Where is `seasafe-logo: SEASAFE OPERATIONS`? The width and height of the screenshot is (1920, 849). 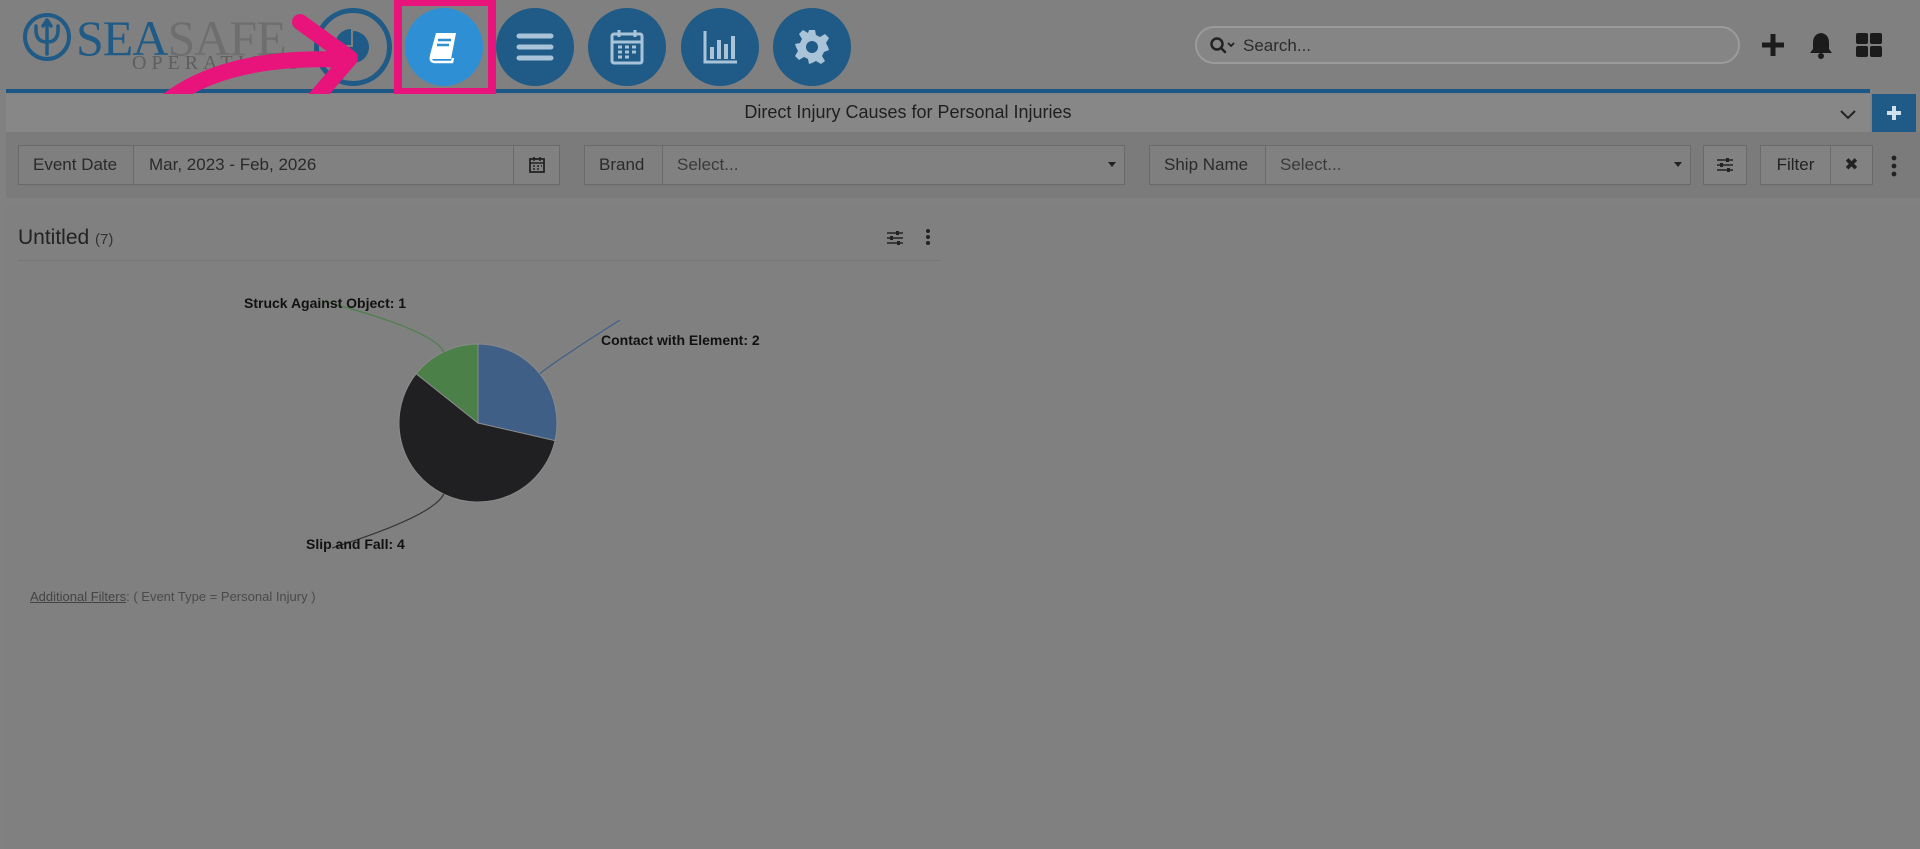
seasafe-logo: SEASAFE OPERATIONS is located at coordinates (160, 41).